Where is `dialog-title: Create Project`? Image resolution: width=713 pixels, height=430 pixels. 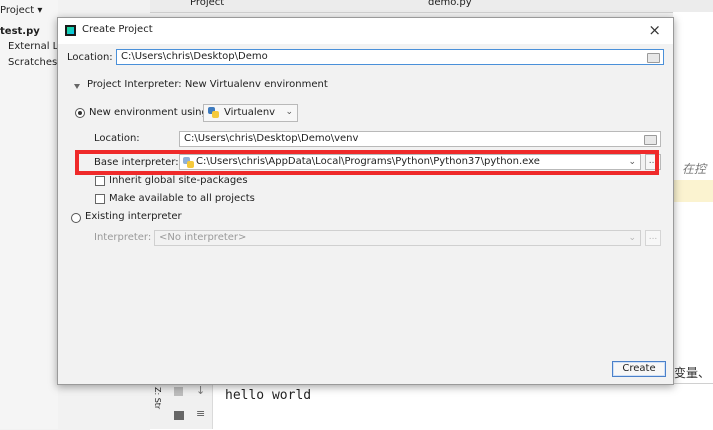
dialog-title: Create Project is located at coordinates (117, 29).